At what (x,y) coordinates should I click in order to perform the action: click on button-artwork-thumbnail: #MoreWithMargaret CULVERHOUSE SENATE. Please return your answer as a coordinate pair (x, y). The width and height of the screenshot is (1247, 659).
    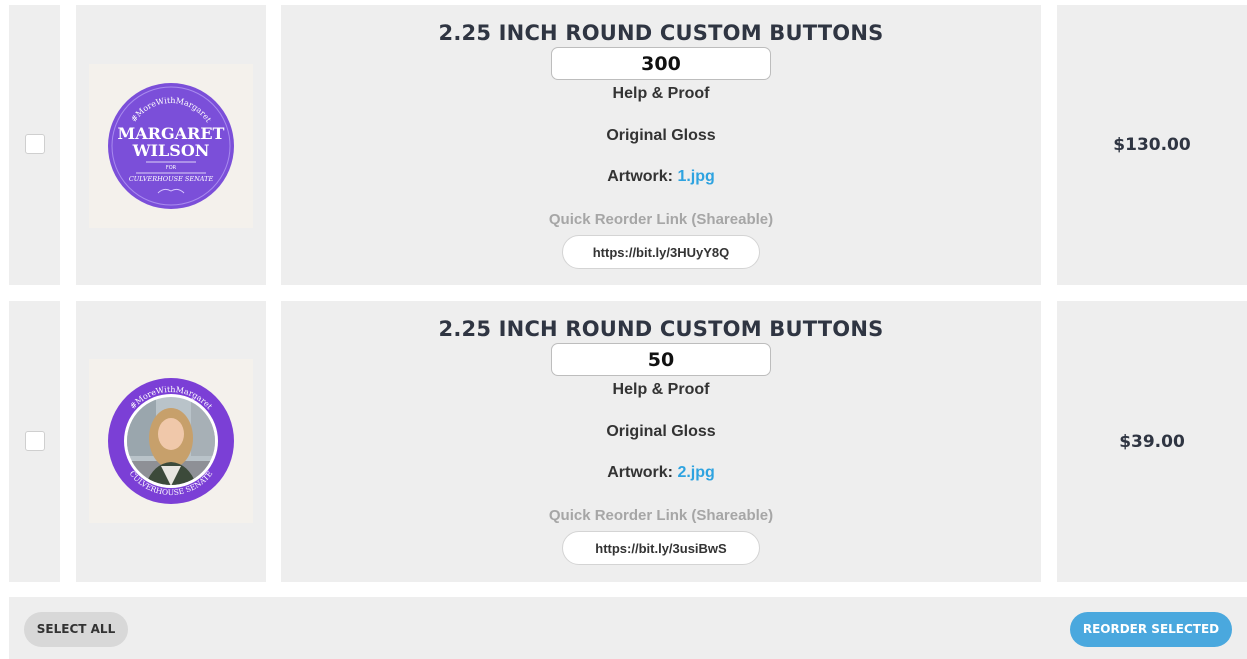
    Looking at the image, I should click on (171, 441).